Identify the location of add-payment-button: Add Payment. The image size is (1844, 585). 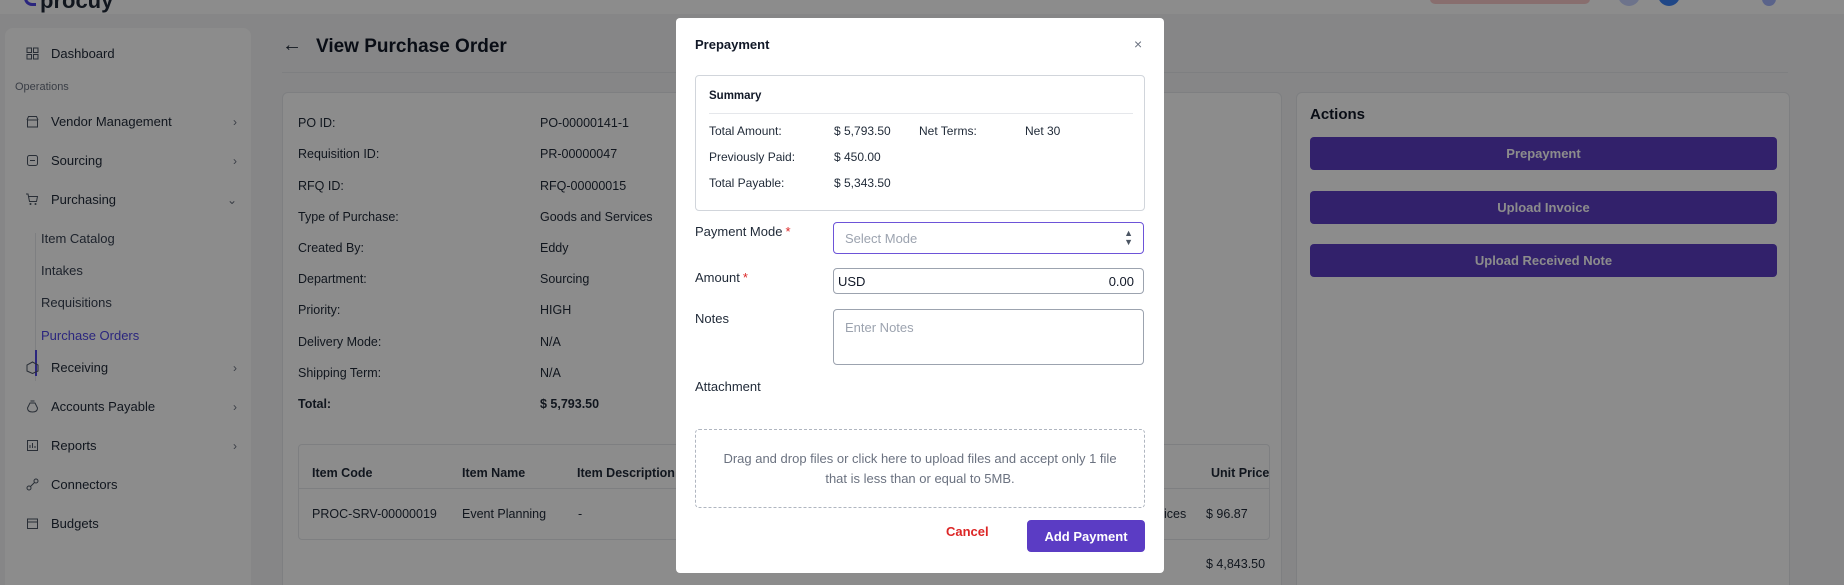
(1086, 536).